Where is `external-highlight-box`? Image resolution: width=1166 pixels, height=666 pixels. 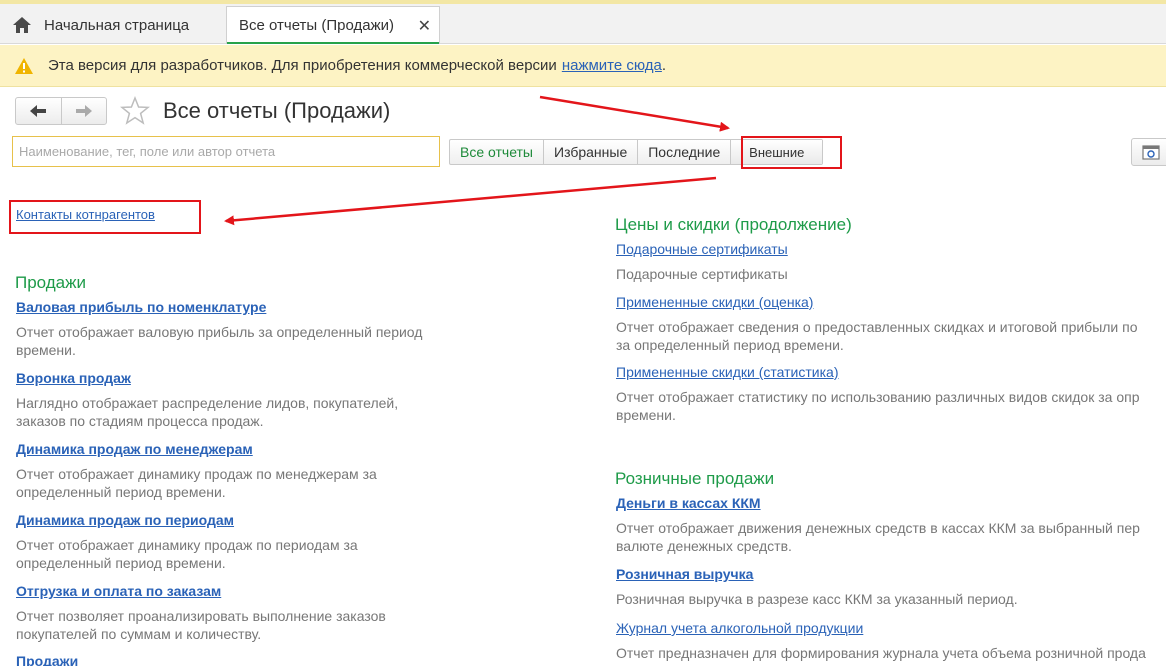
external-highlight-box is located at coordinates (791, 152).